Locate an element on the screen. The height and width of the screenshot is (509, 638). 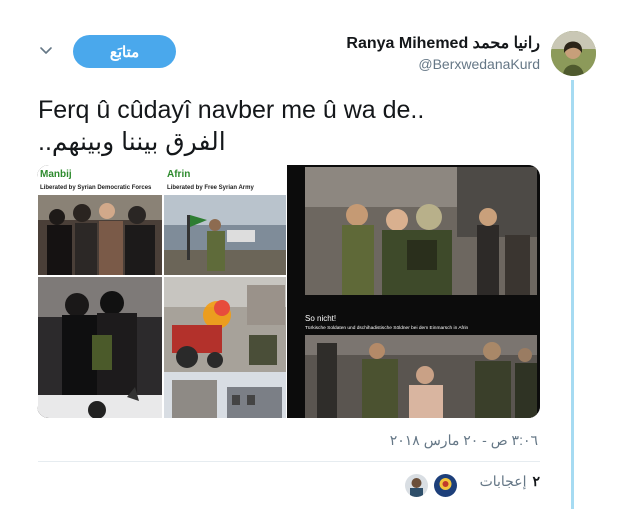
tweet-text-line-1: Ferq û cûdayî navber me û wa de.. is located at coordinates (231, 110).